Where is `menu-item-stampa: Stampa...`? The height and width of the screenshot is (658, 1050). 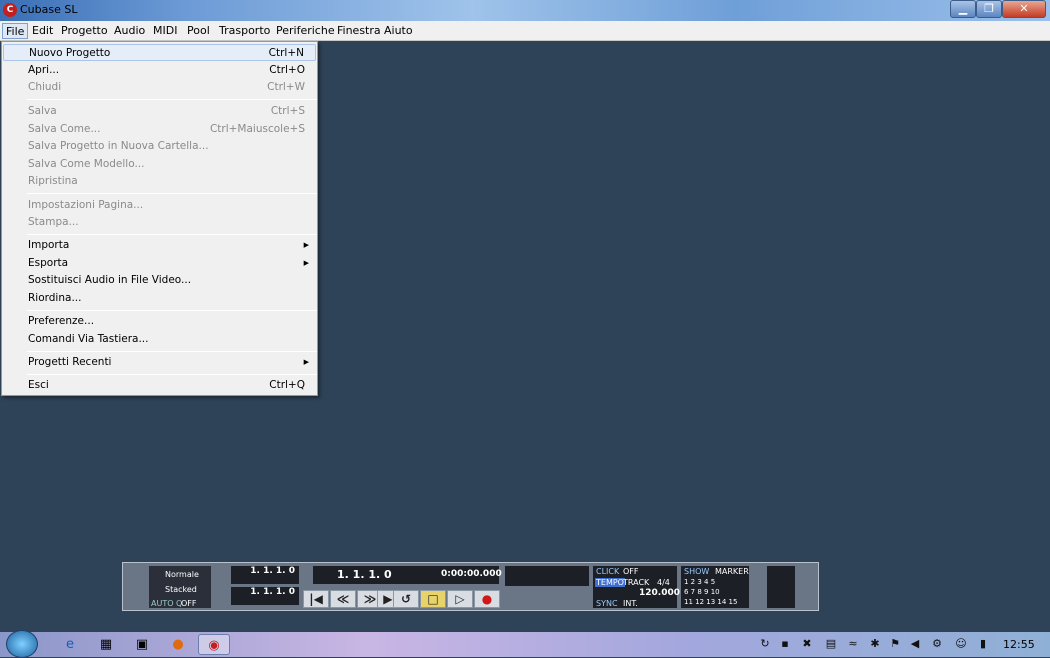 menu-item-stampa: Stampa... is located at coordinates (159, 222).